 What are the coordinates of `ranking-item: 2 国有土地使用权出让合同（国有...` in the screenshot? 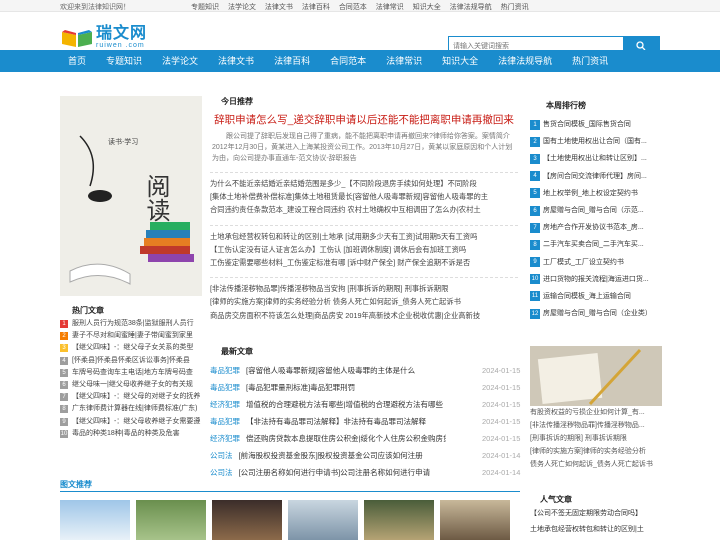 It's located at (596, 141).